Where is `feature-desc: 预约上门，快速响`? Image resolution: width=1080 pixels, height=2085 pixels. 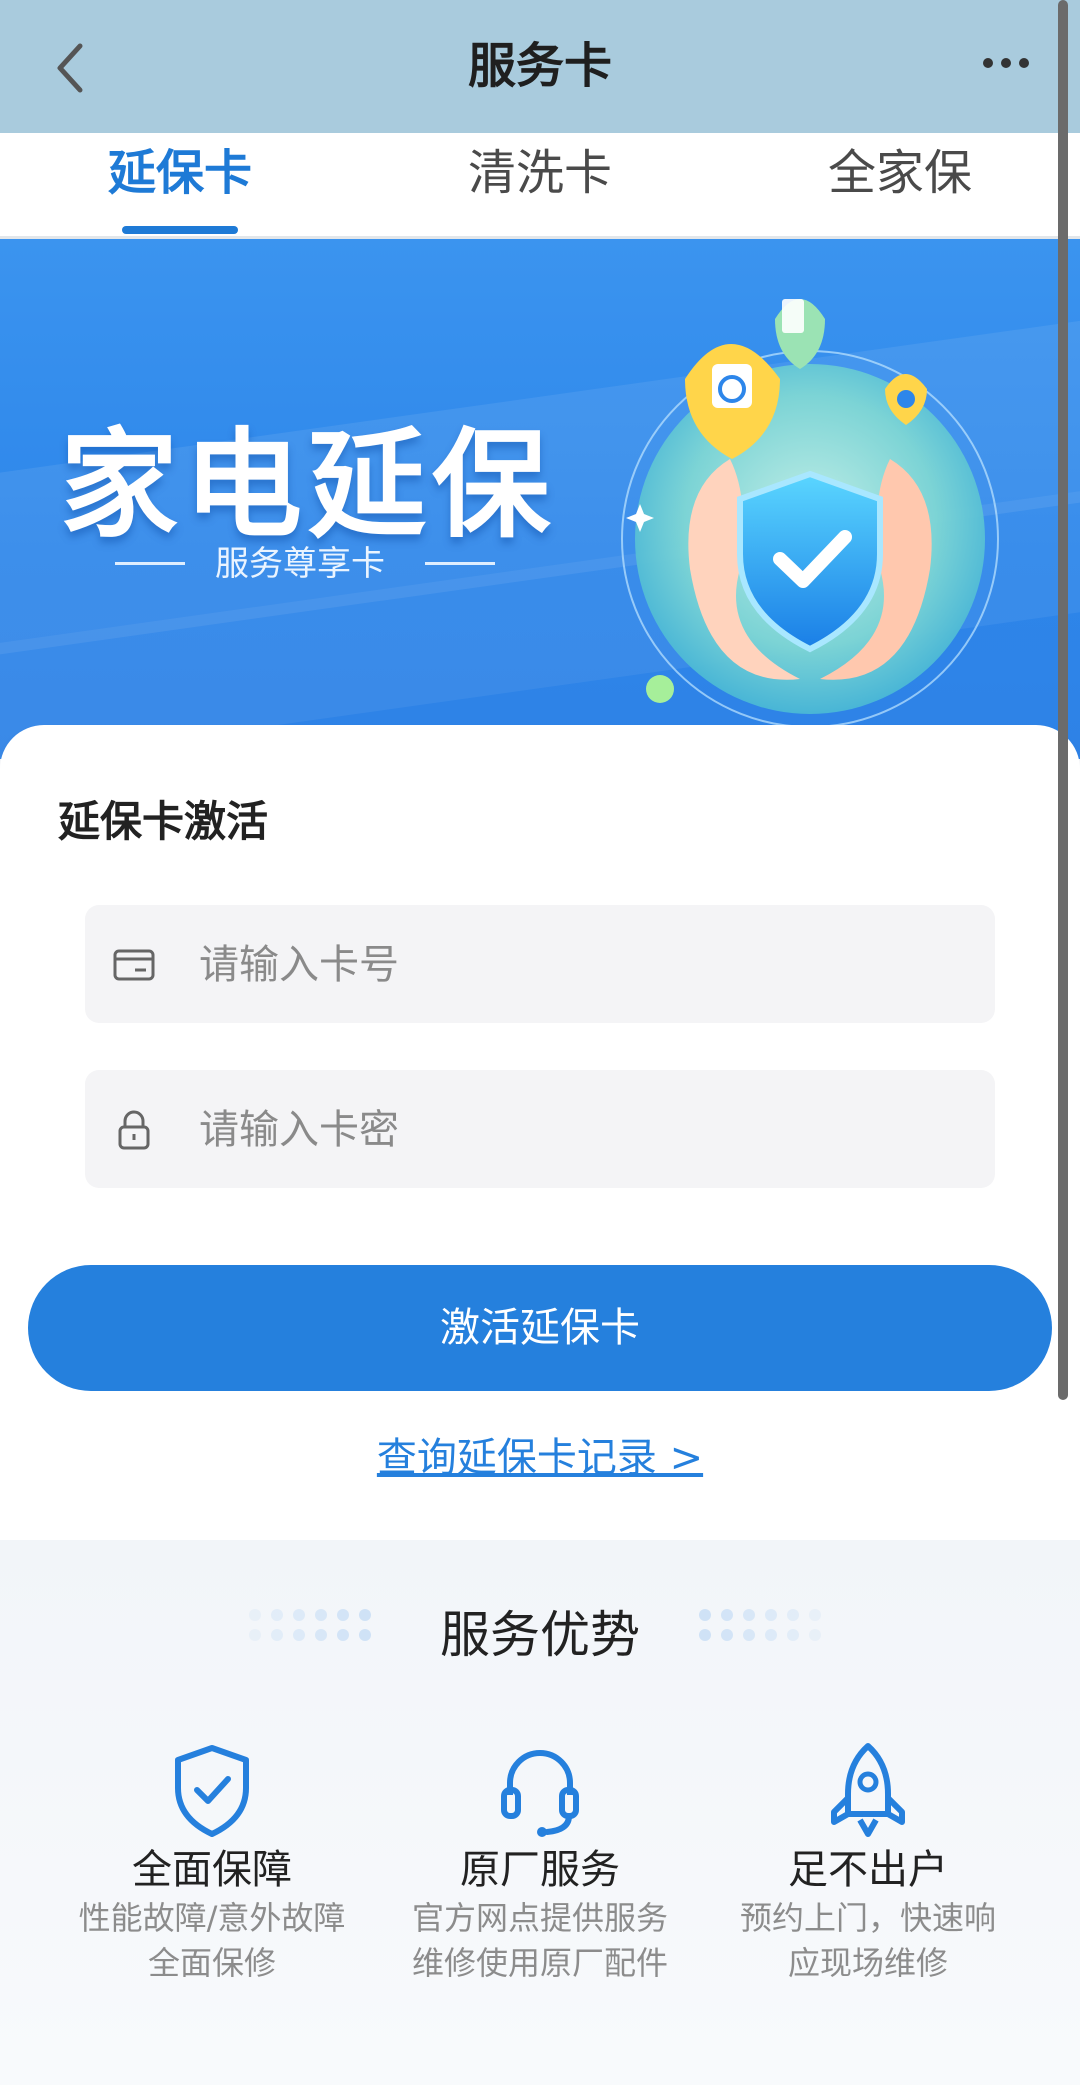 feature-desc: 预约上门，快速响 is located at coordinates (867, 1918).